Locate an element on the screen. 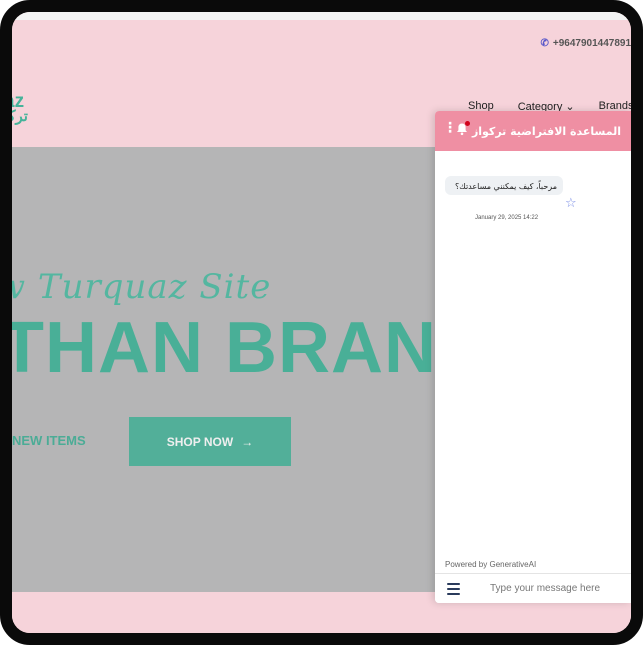  top-strip is located at coordinates (321, 16).